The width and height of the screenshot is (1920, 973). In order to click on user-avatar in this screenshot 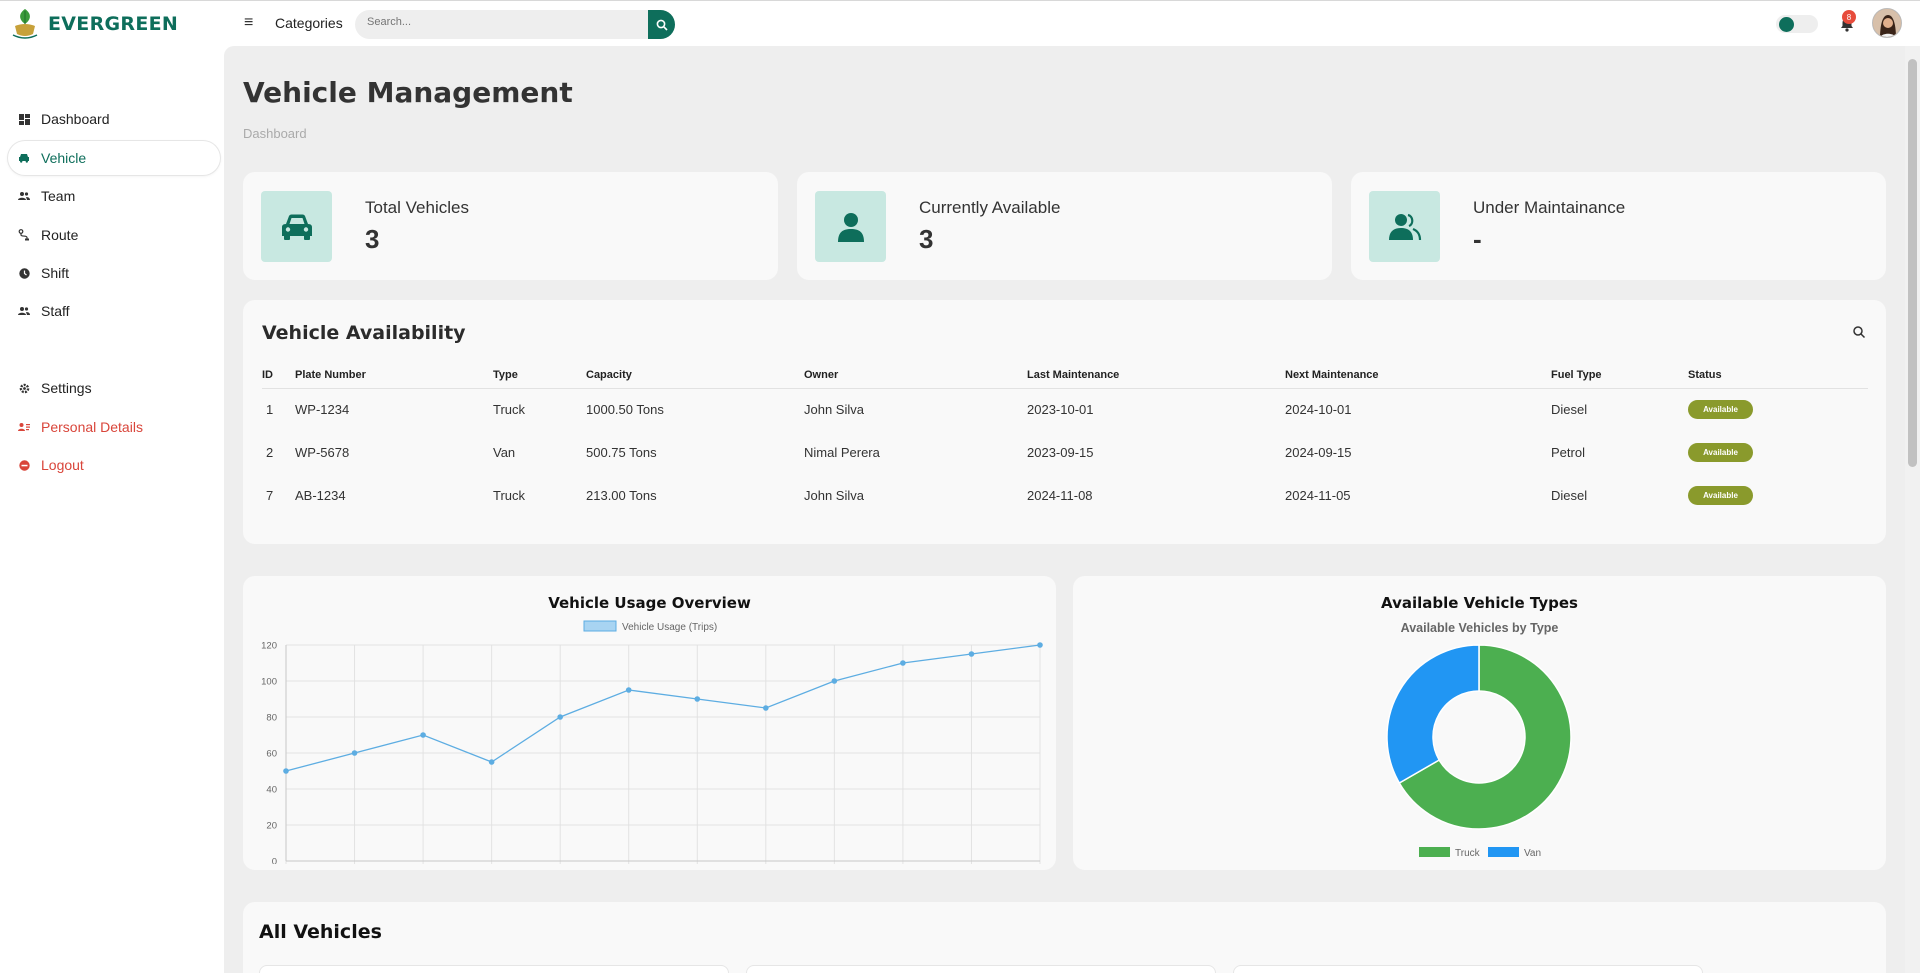, I will do `click(1887, 23)`.